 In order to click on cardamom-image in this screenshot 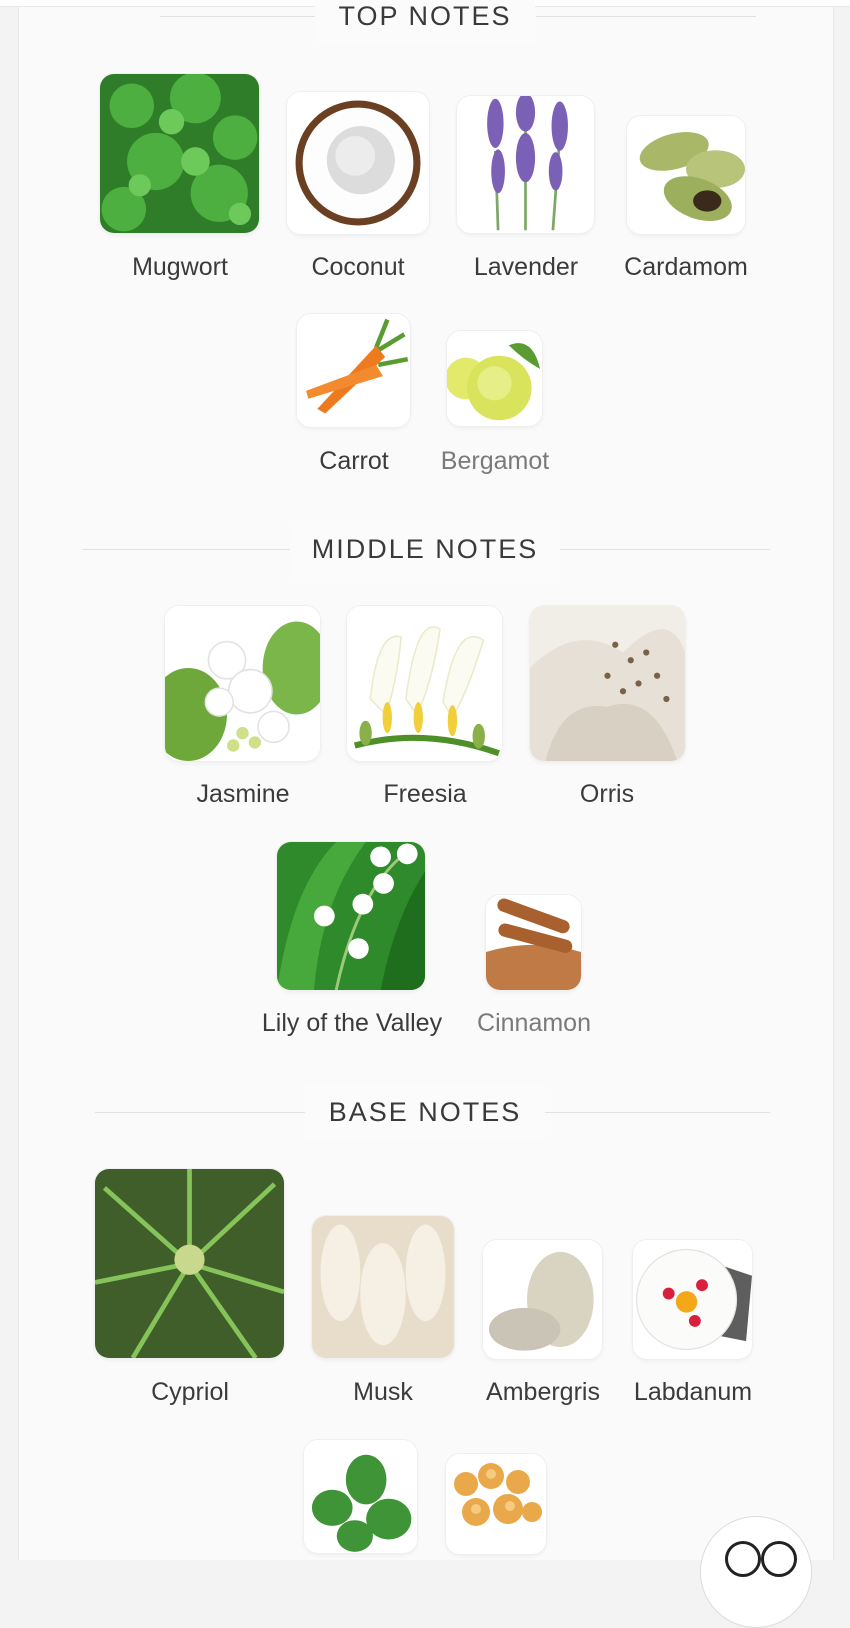, I will do `click(686, 175)`.